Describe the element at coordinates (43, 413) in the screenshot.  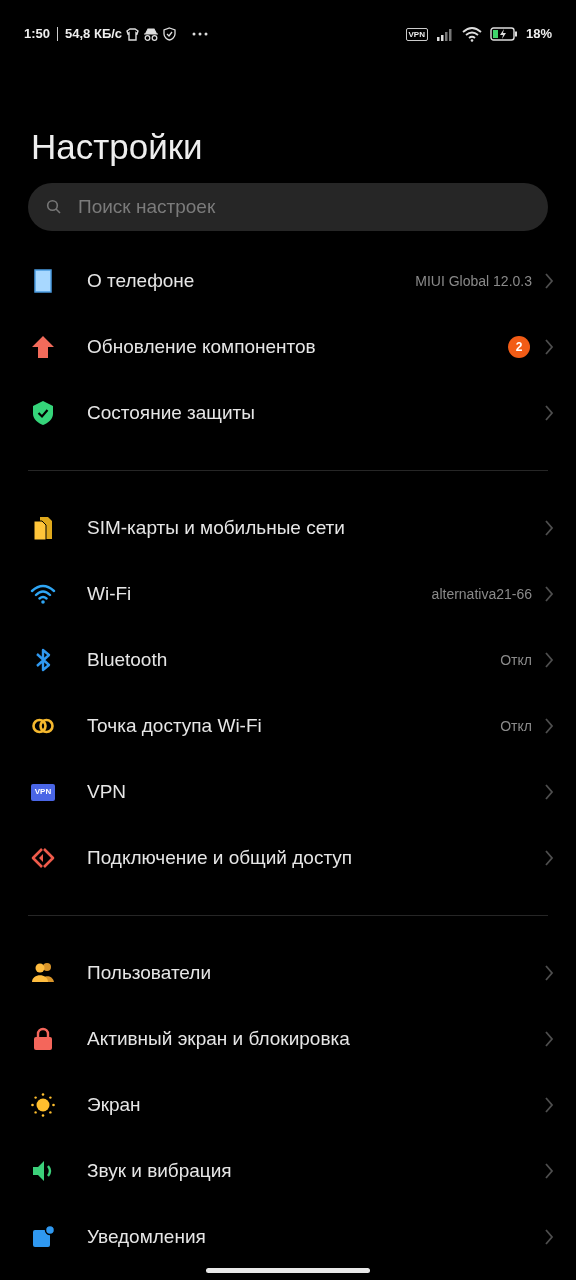
I see `shield-check-icon` at that location.